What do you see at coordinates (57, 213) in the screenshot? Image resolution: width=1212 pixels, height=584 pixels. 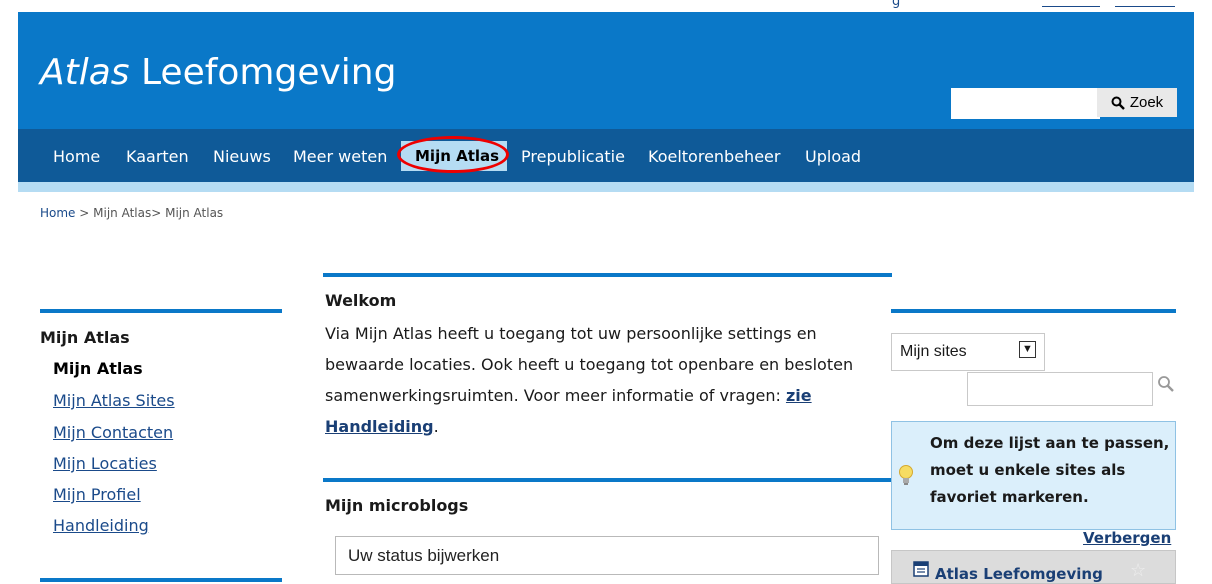 I see `breadcrumb-home: Home` at bounding box center [57, 213].